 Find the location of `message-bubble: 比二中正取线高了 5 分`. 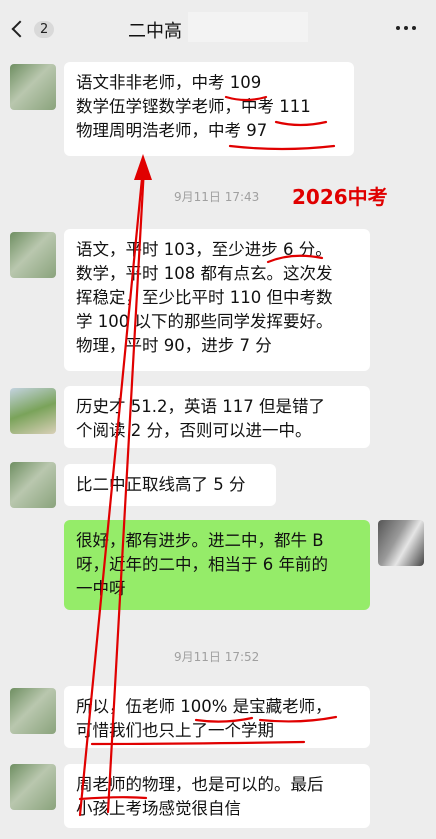

message-bubble: 比二中正取线高了 5 分 is located at coordinates (170, 485).